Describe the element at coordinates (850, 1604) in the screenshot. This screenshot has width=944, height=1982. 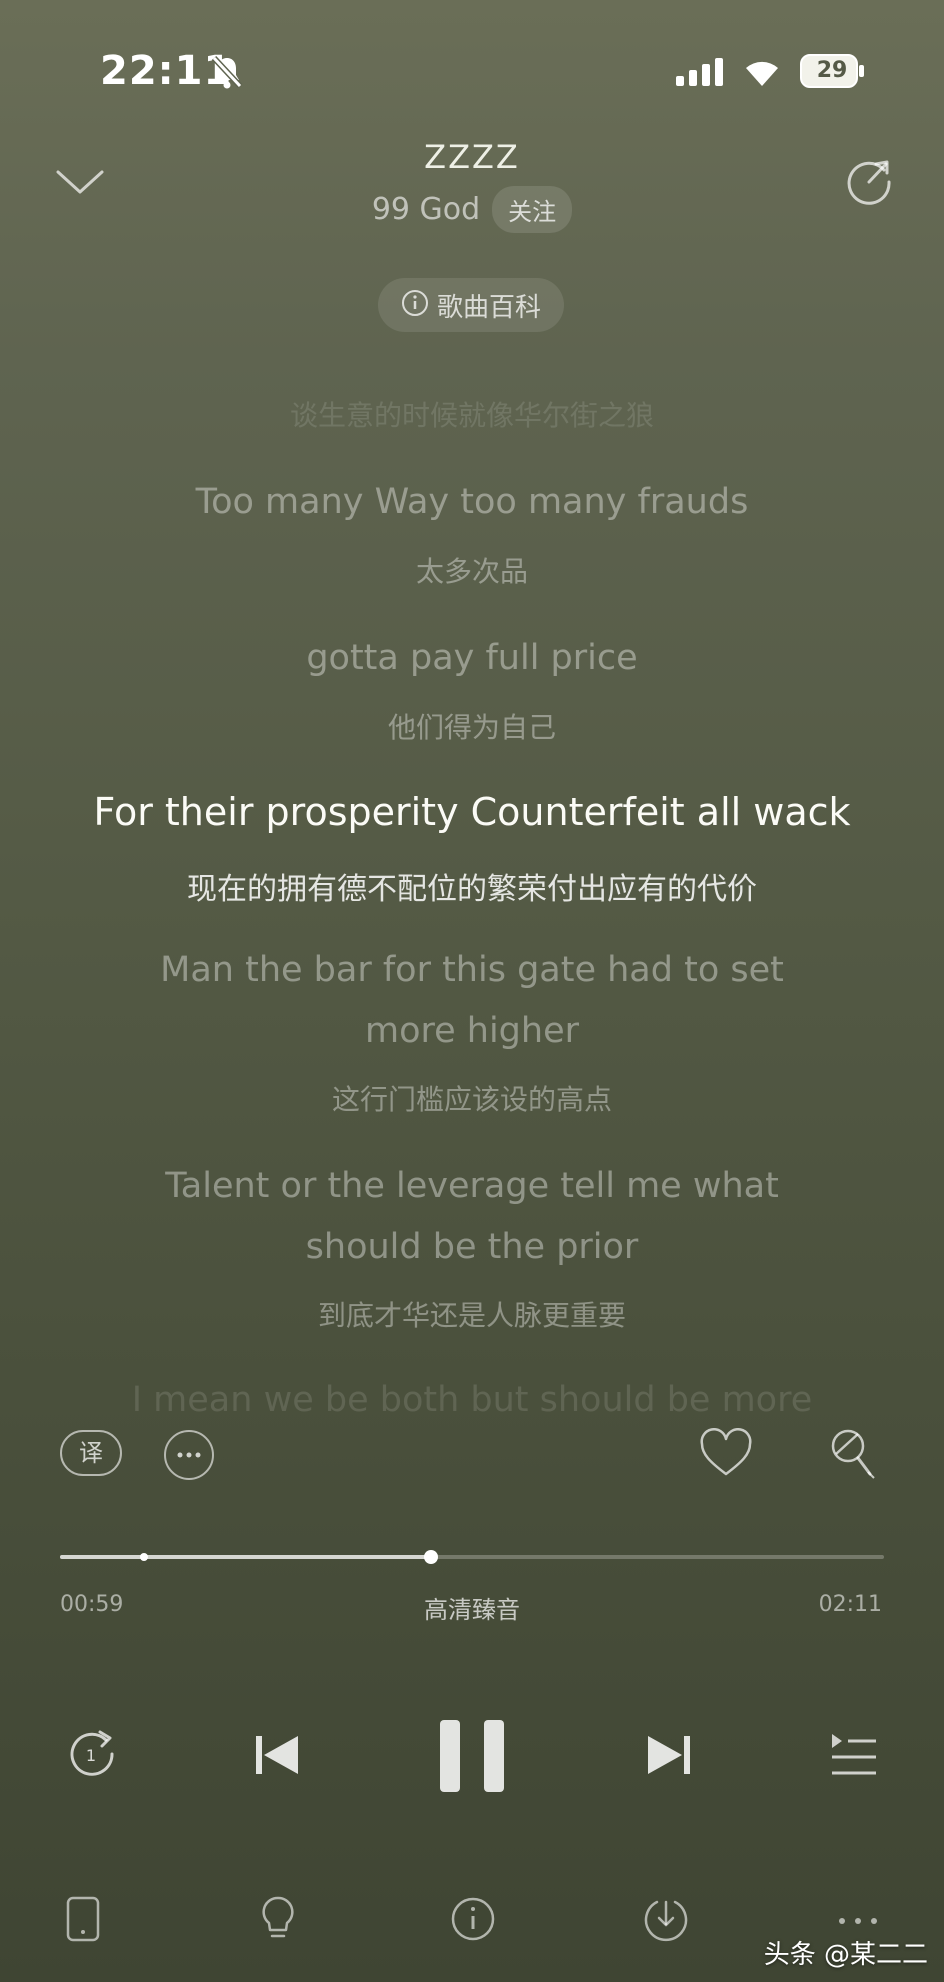
I see `time-total: 02:11` at that location.